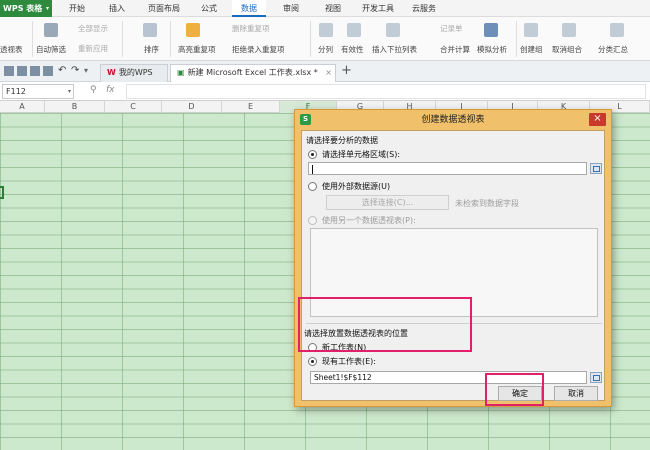 The image size is (650, 450). I want to click on subtotal-button: 分类汇总, so click(613, 49).